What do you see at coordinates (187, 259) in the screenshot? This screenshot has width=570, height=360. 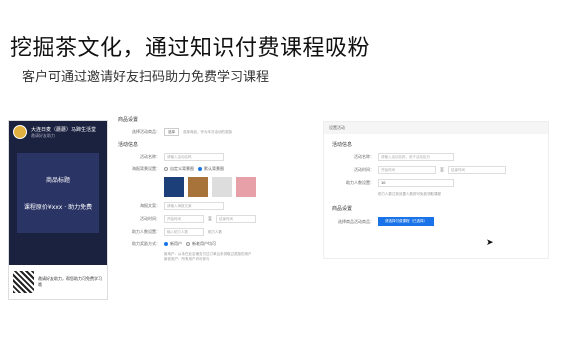 I see `reward-hint-2: 新老用户：所有用户均可参与` at bounding box center [187, 259].